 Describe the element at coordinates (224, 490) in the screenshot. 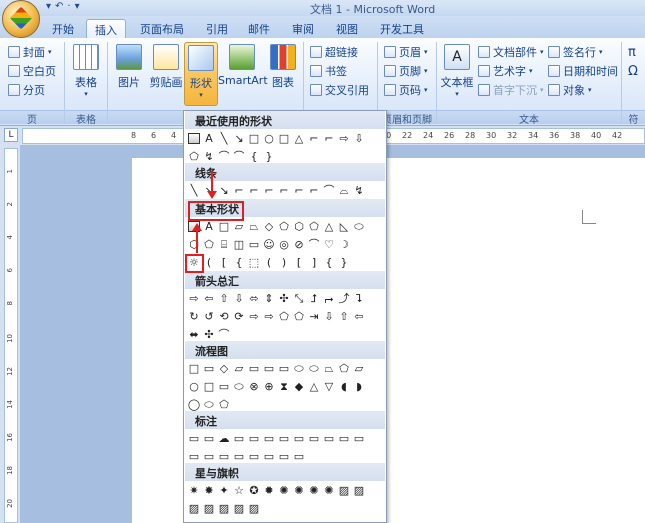

I see `shape-item: ✦` at that location.